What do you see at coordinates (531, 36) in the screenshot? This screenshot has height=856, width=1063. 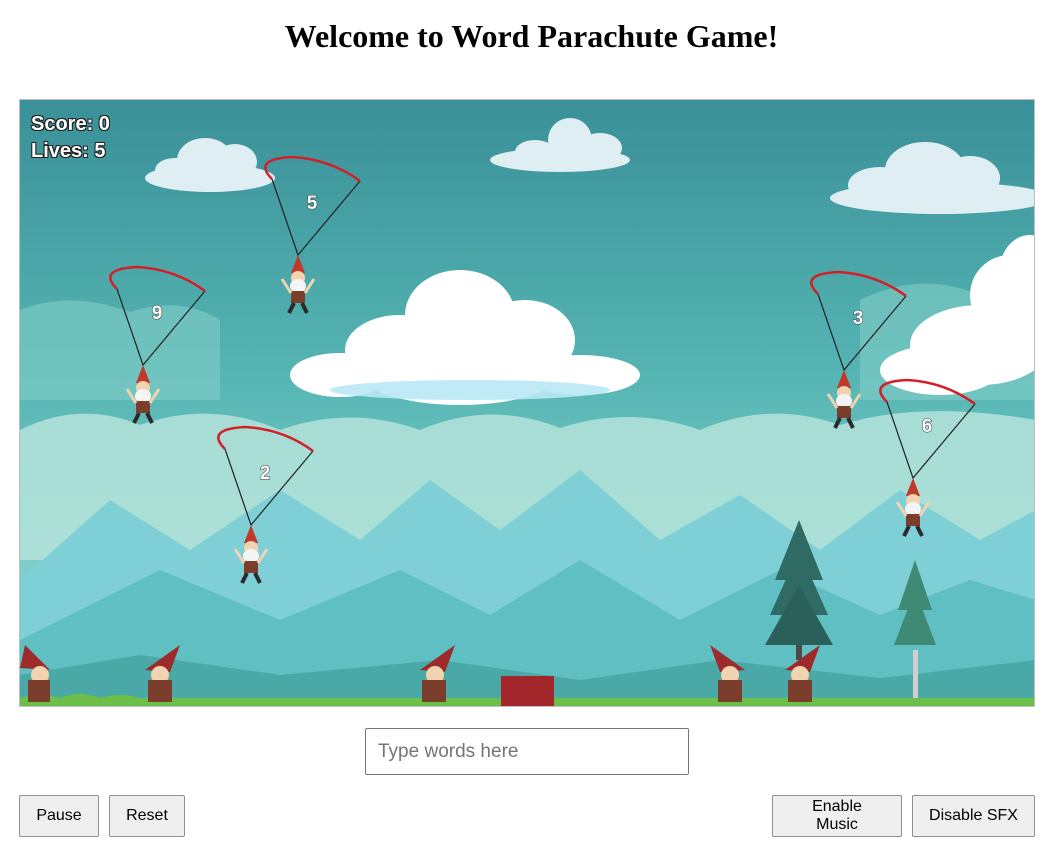 I see `page-title: Welcome to Word Parachute Game!` at bounding box center [531, 36].